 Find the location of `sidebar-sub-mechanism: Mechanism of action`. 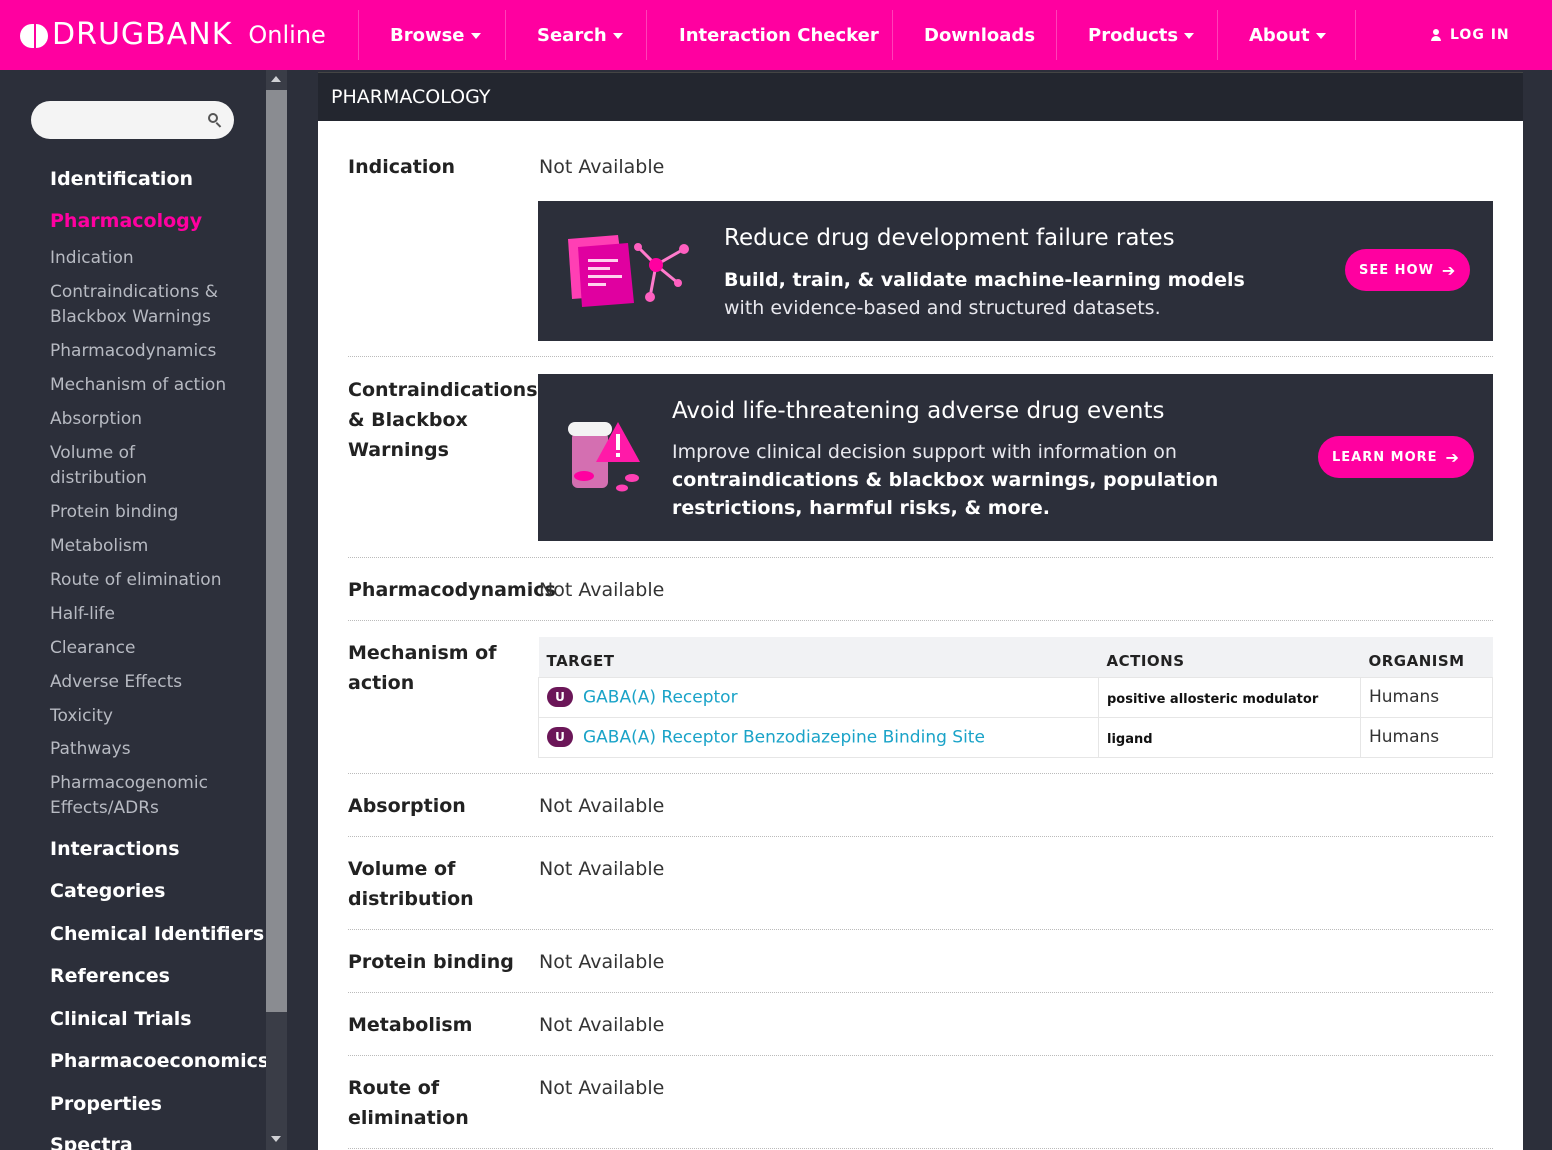

sidebar-sub-mechanism: Mechanism of action is located at coordinates (145, 385).